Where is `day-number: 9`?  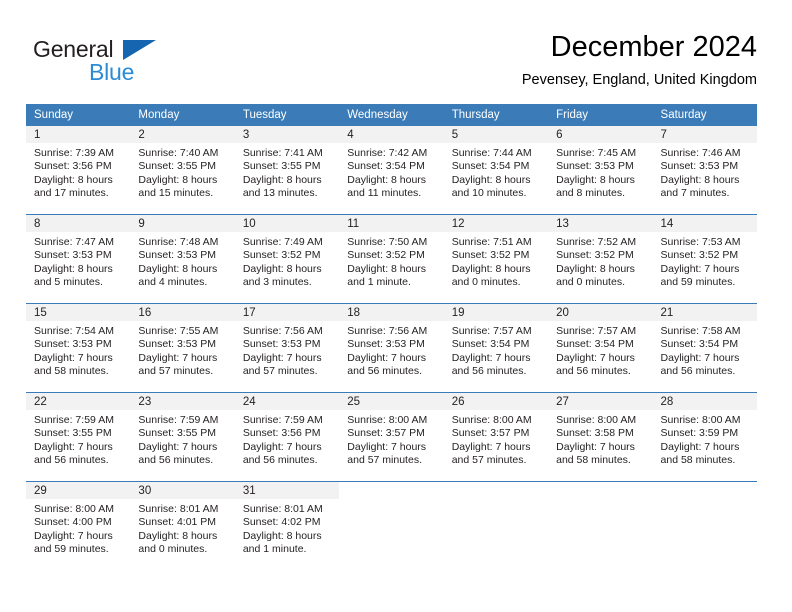 day-number: 9 is located at coordinates (182, 223).